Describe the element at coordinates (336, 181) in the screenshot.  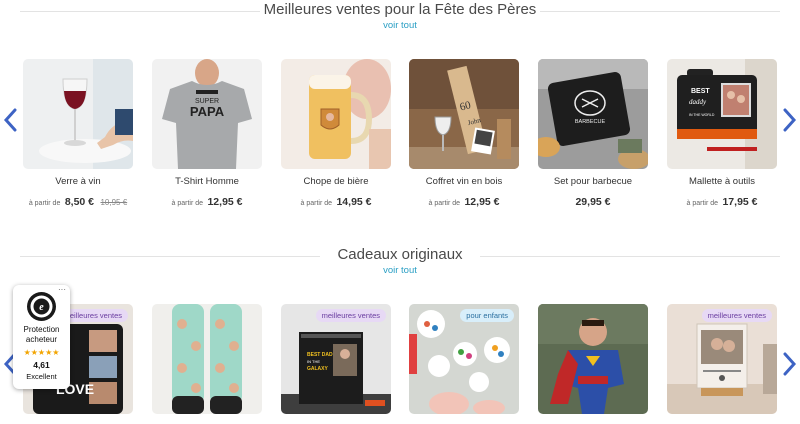
I see `product-name: Chope de bière` at that location.